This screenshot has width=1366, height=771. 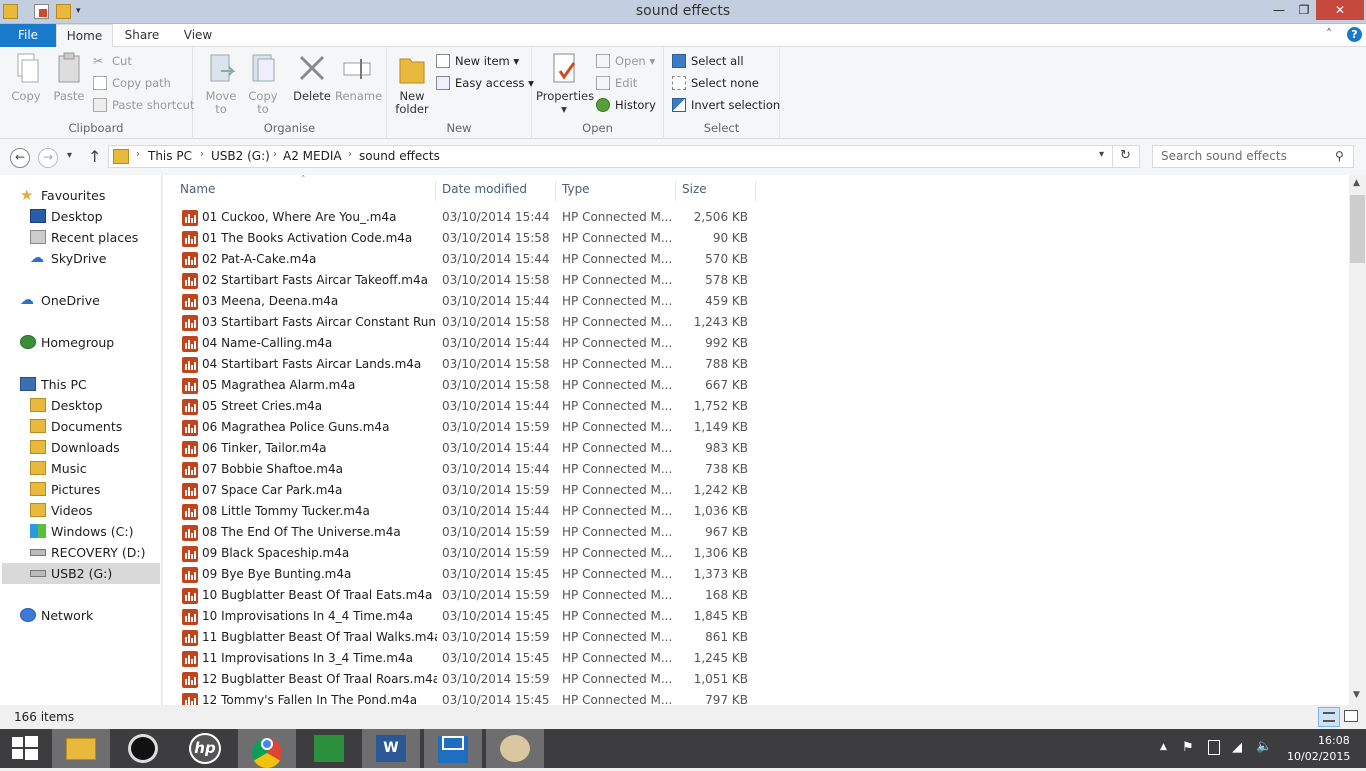 What do you see at coordinates (1253, 156) in the screenshot?
I see `search-input: Search sound effects ⚲` at bounding box center [1253, 156].